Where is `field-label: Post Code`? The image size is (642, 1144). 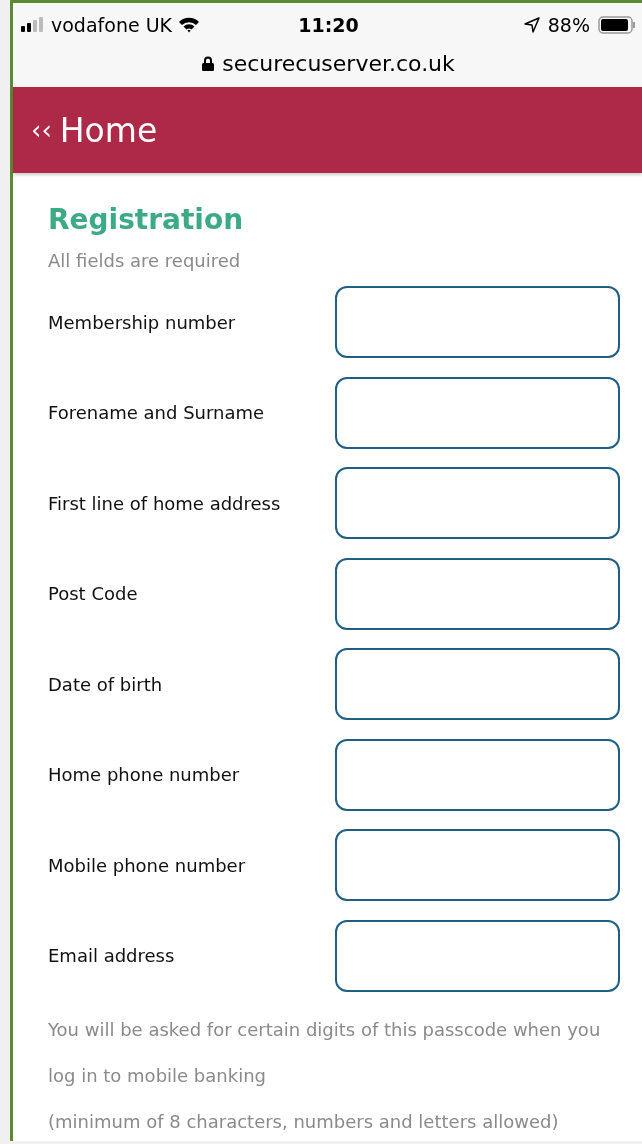
field-label: Post Code is located at coordinates (93, 594).